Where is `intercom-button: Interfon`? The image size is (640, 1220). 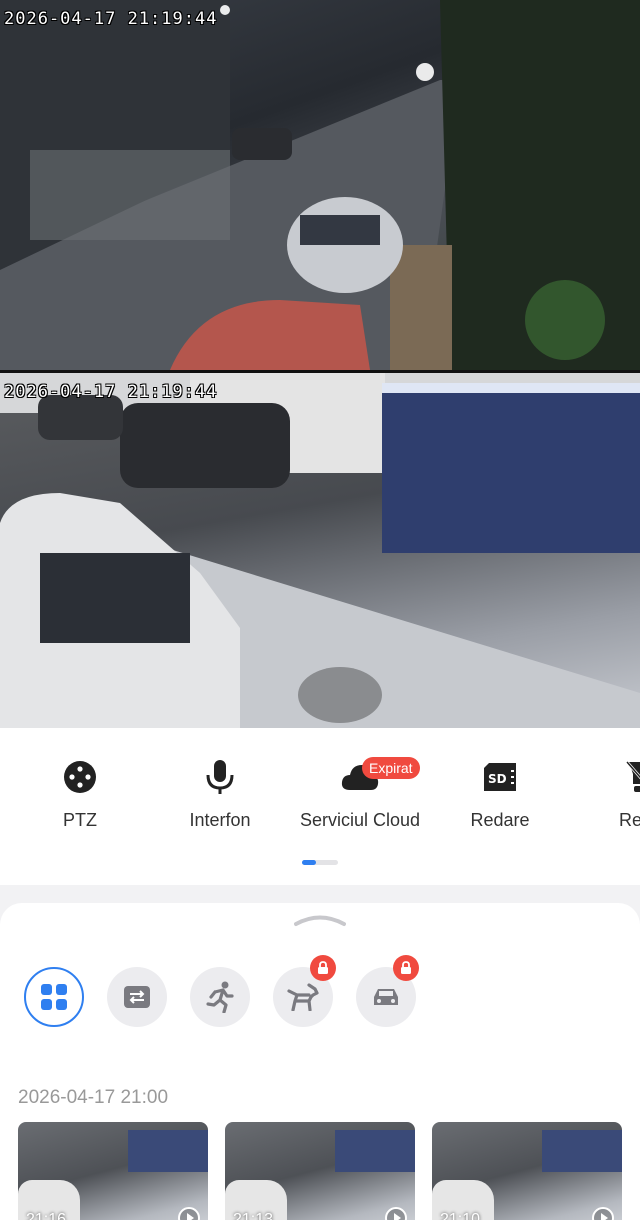 intercom-button: Interfon is located at coordinates (220, 794).